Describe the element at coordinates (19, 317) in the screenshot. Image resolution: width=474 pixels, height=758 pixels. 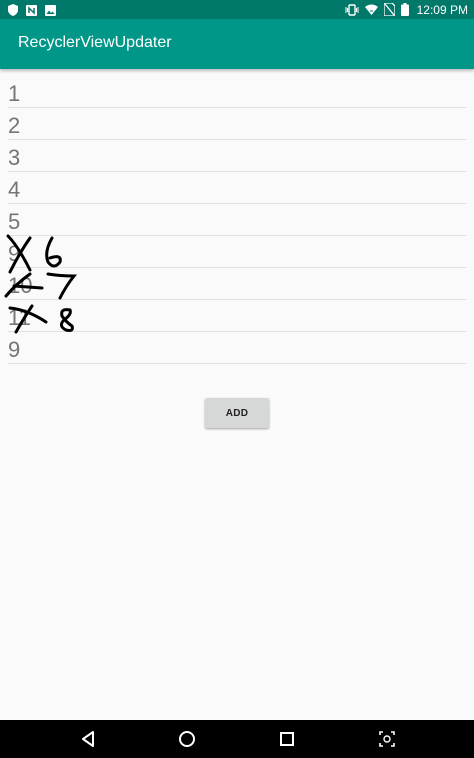
I see `list-item-label: 11` at that location.